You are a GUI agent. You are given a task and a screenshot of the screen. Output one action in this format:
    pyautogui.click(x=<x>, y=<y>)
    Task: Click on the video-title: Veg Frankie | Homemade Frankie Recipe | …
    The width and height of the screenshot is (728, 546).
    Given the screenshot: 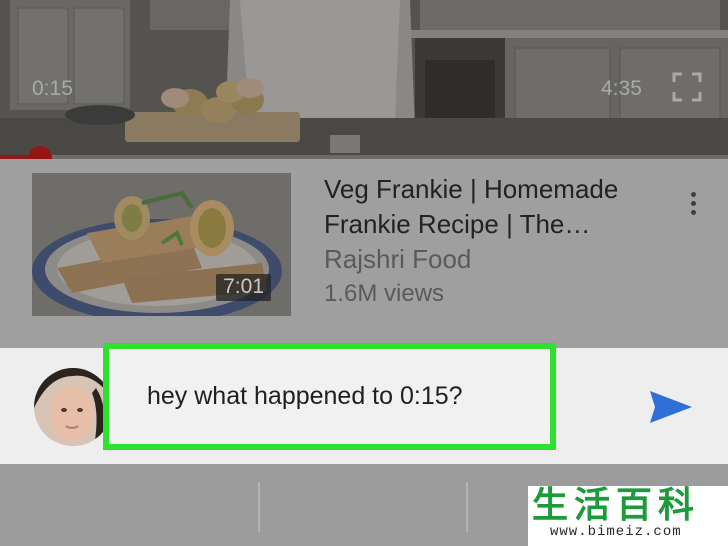 What is the action you would take?
    pyautogui.click(x=494, y=207)
    